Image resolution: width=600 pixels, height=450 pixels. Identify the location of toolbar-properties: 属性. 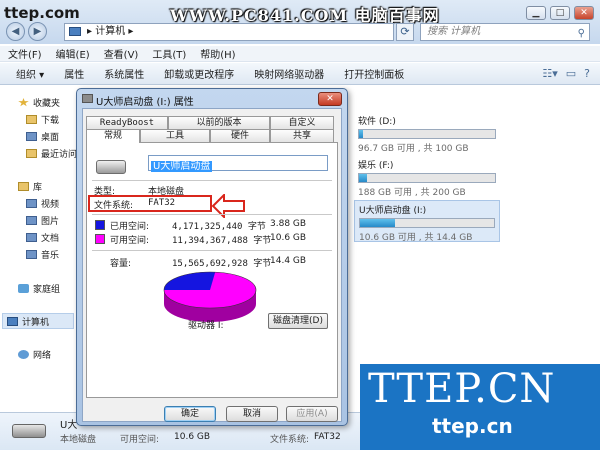
(74, 73).